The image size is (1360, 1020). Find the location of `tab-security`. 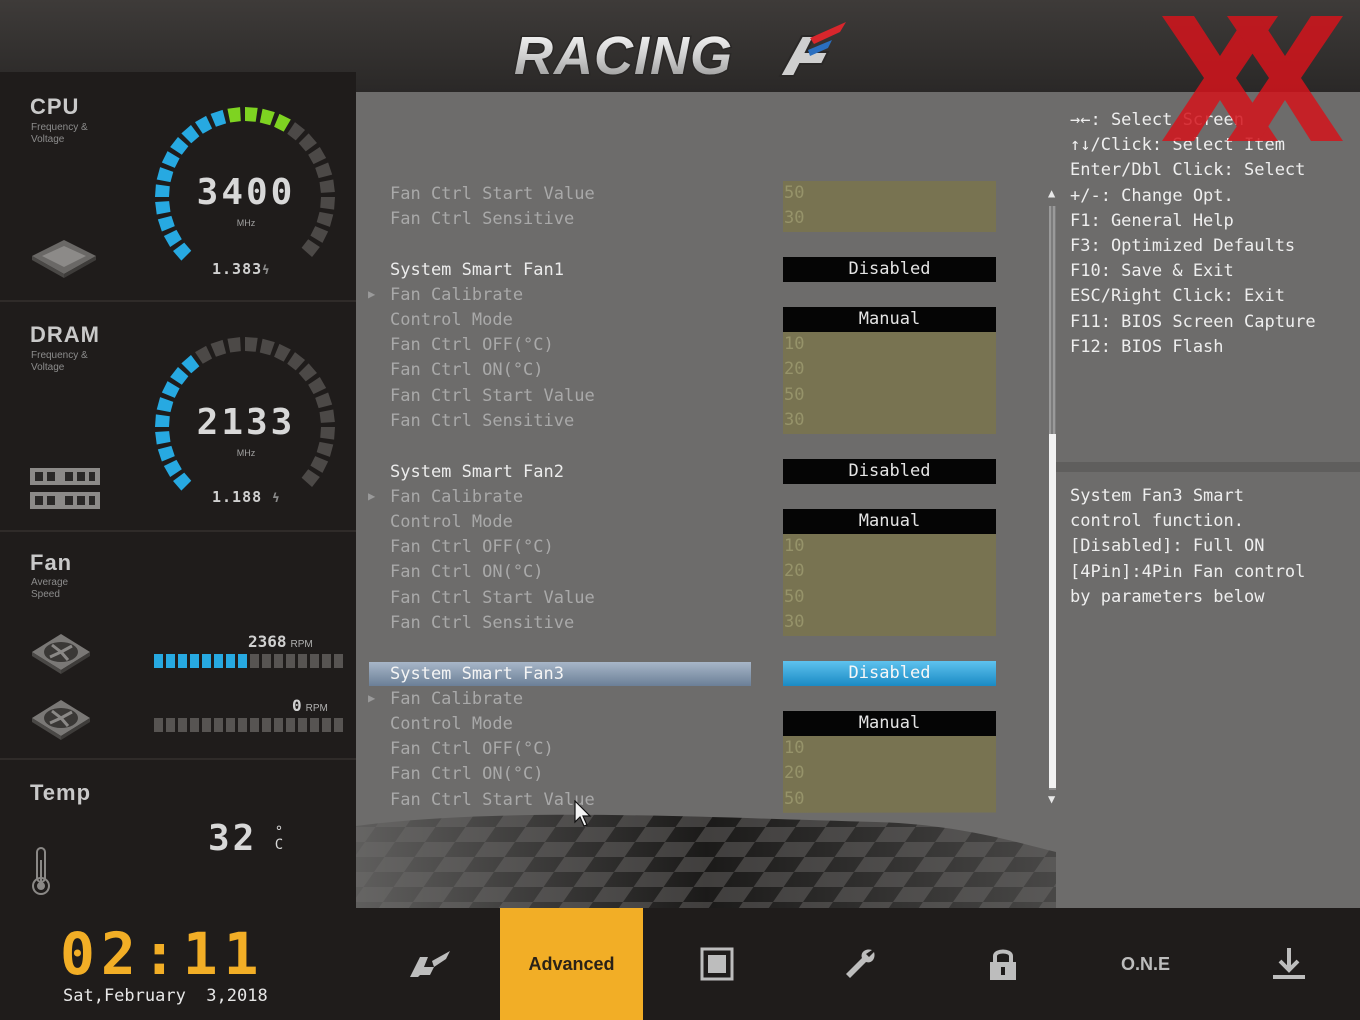

tab-security is located at coordinates (1002, 964).